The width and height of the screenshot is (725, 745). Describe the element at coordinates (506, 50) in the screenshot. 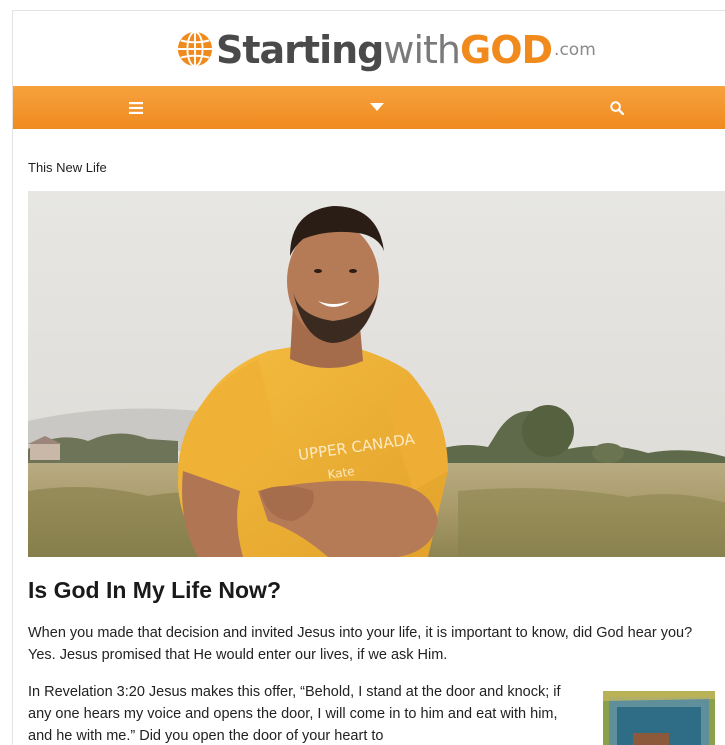

I see `logo-god: GOD` at that location.